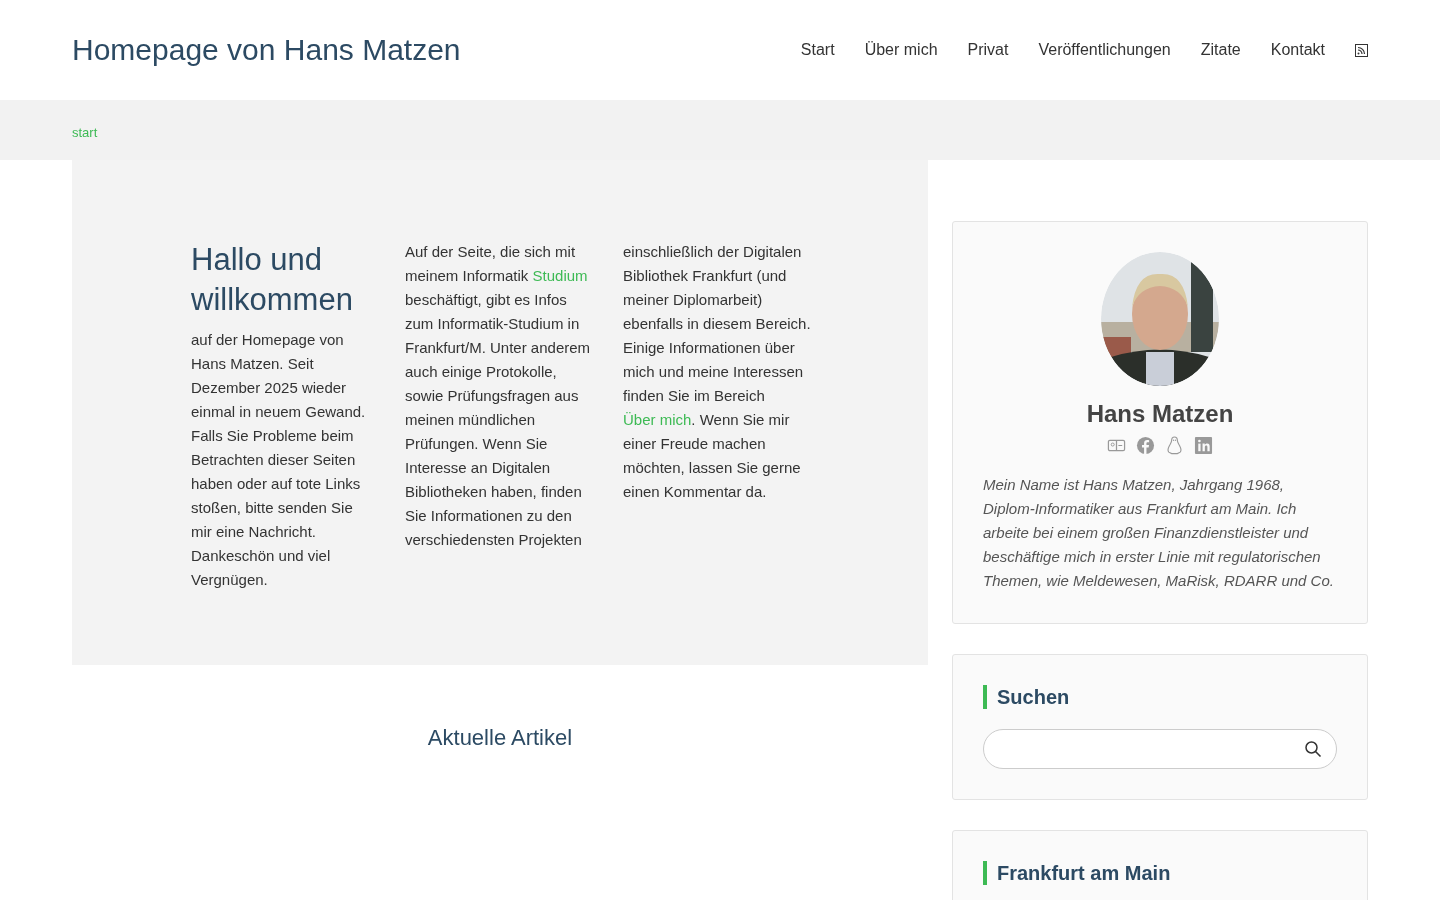 The width and height of the screenshot is (1440, 900). I want to click on widget-title: Frankfurt am Main, so click(1160, 873).